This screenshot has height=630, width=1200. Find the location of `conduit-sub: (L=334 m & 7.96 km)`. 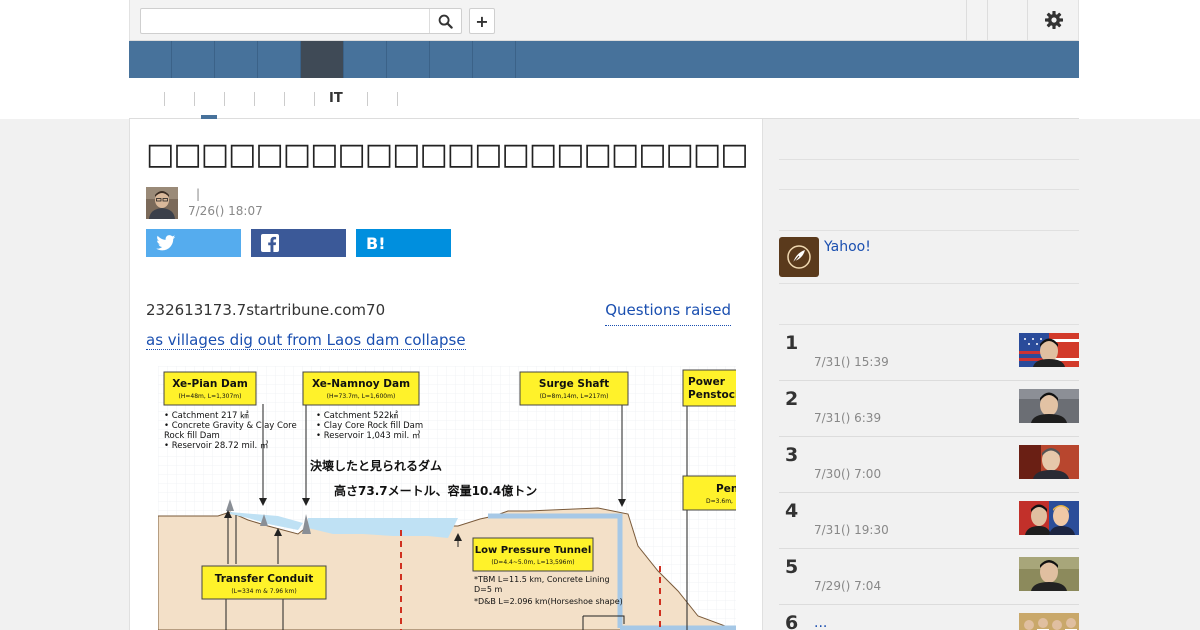

conduit-sub: (L=334 m & 7.96 km) is located at coordinates (263, 591).